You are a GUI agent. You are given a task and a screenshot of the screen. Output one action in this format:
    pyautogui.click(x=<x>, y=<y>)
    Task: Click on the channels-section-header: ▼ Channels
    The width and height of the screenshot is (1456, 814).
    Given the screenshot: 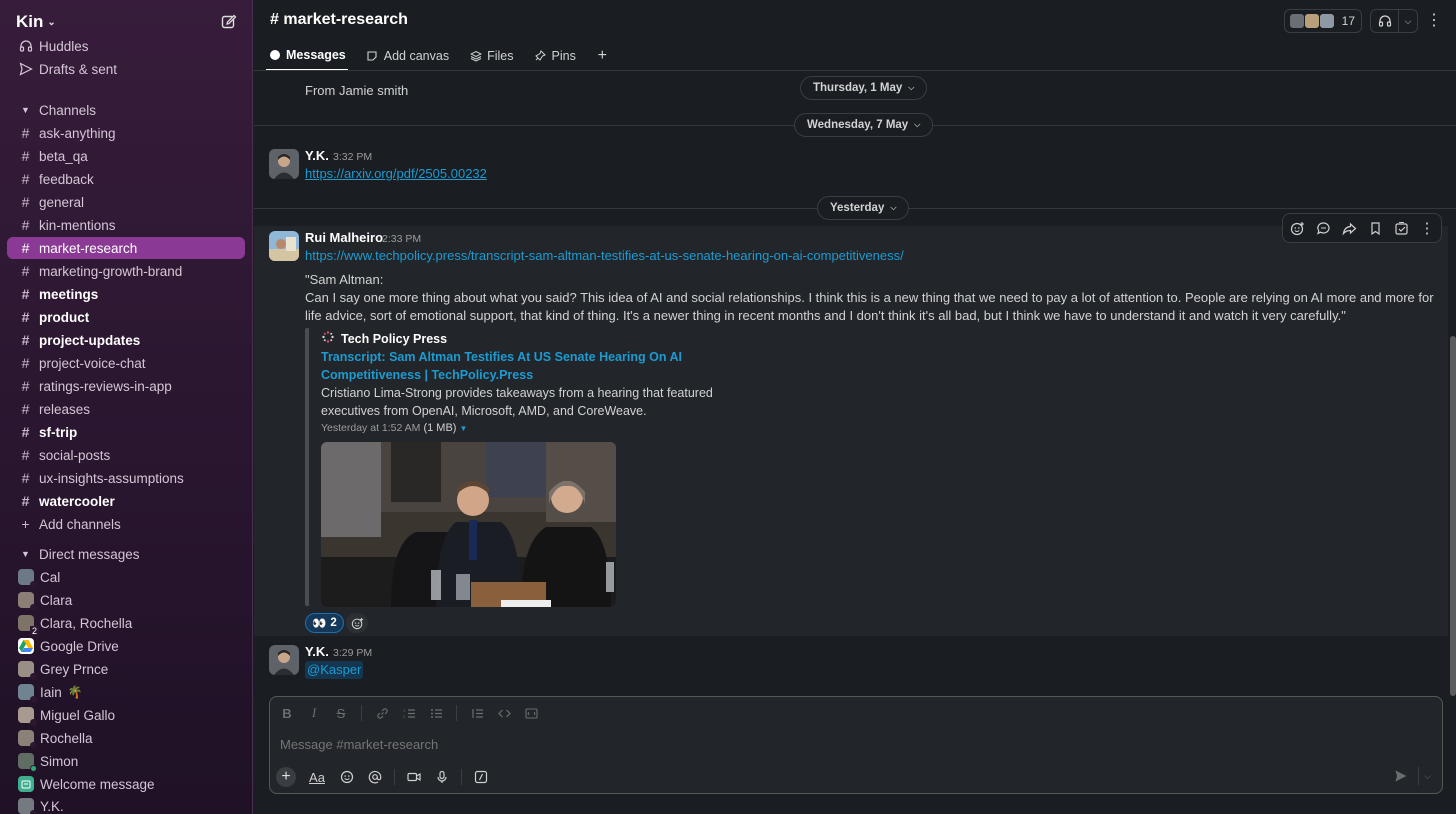 What is the action you would take?
    pyautogui.click(x=126, y=110)
    